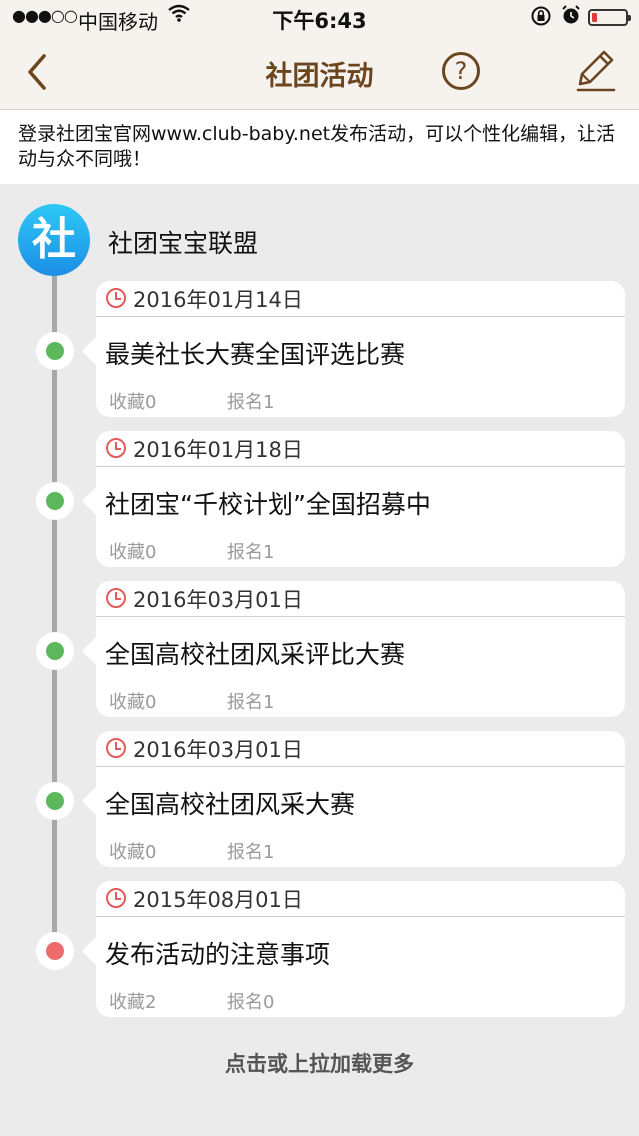 The image size is (639, 1136). What do you see at coordinates (255, 354) in the screenshot?
I see `activity-title: 最美社长大赛全国评选比赛` at bounding box center [255, 354].